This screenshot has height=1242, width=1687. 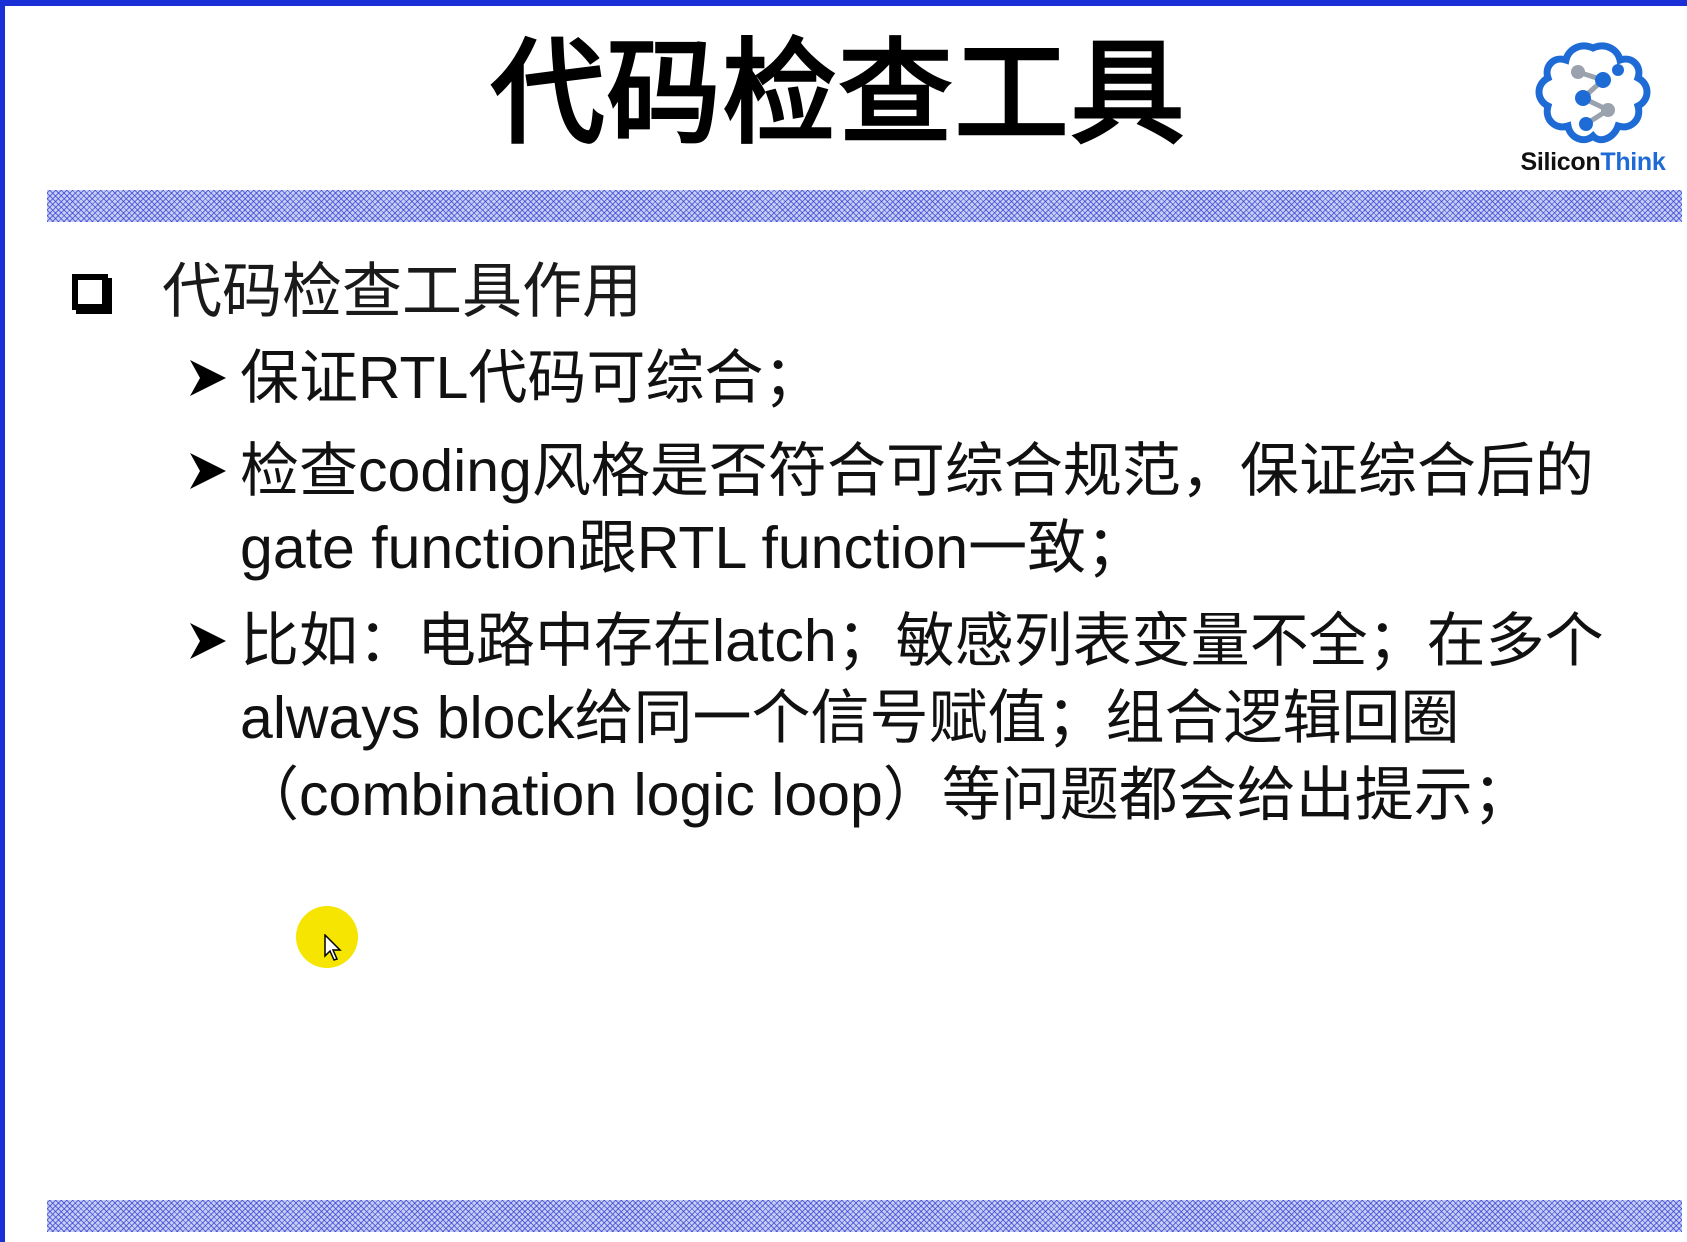 I want to click on footer-divider-band, so click(x=864, y=1216).